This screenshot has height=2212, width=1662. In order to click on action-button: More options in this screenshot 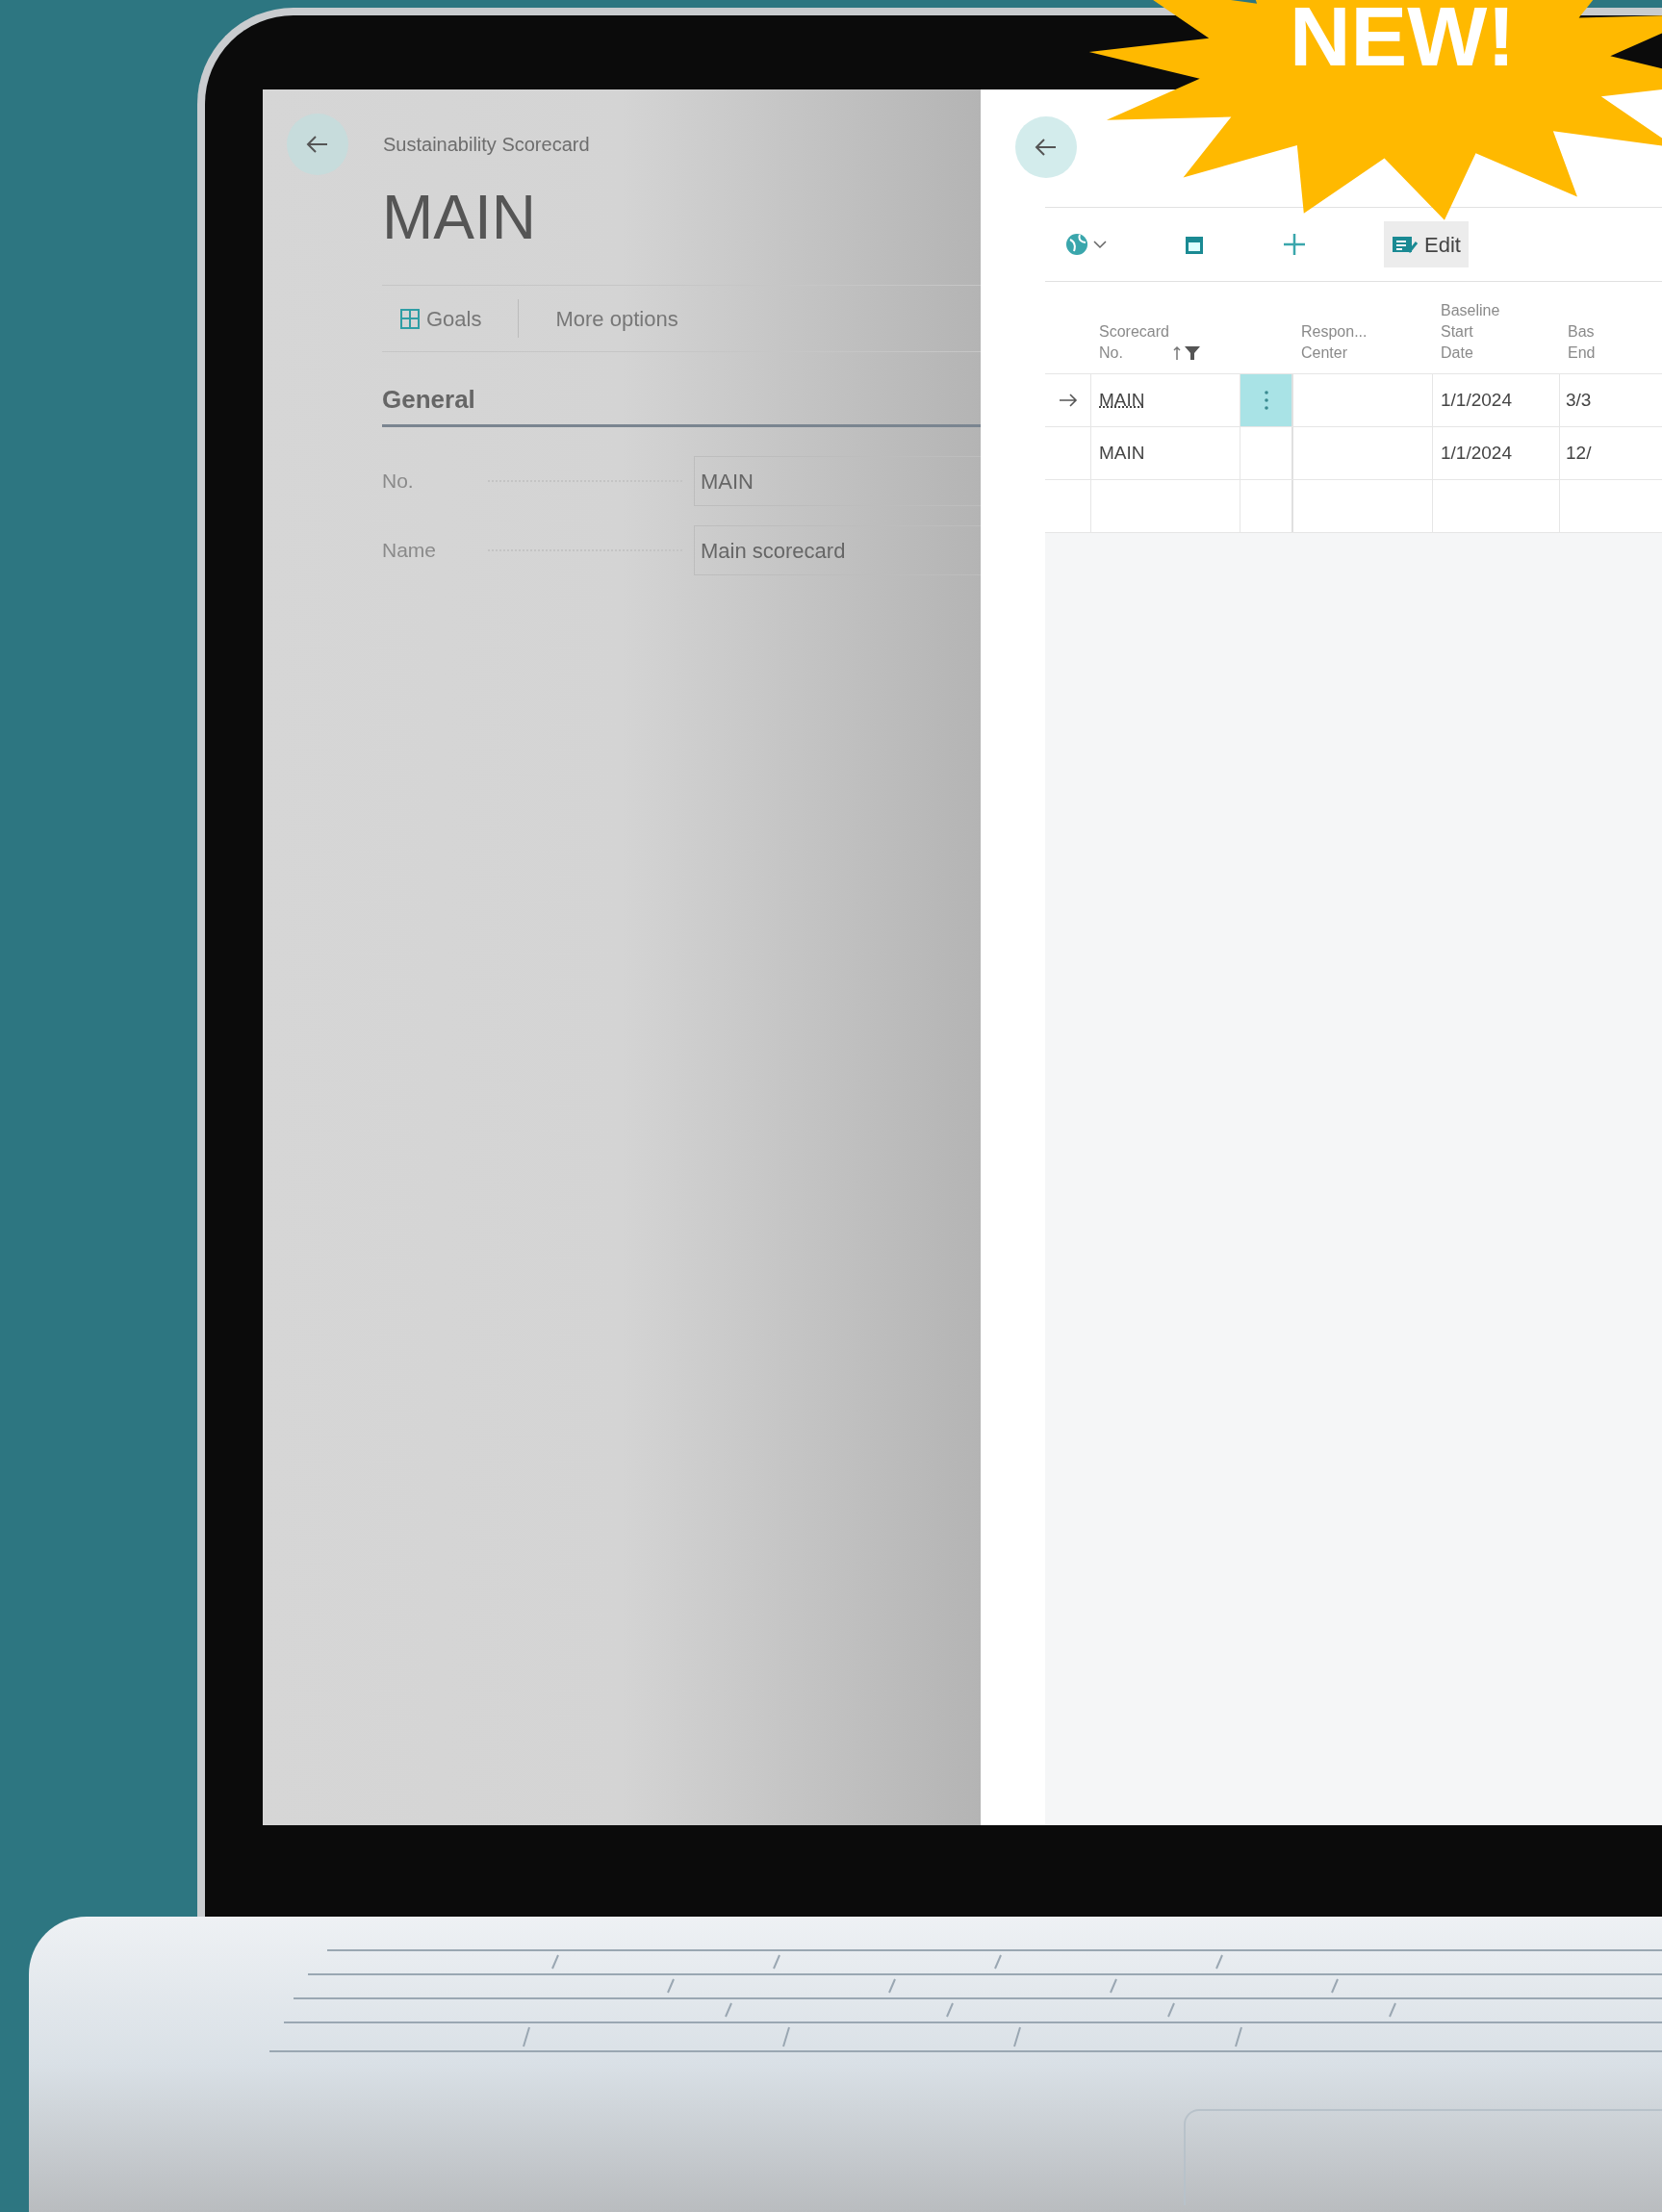, I will do `click(617, 318)`.